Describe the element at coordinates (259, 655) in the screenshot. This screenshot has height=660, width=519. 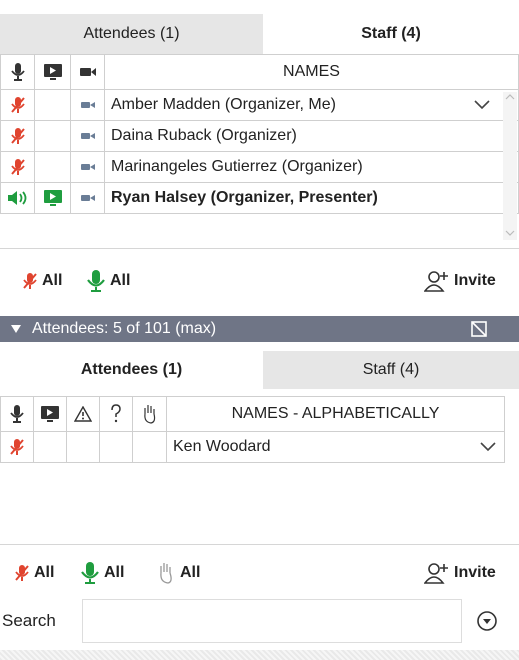
I see `resize-grip` at that location.